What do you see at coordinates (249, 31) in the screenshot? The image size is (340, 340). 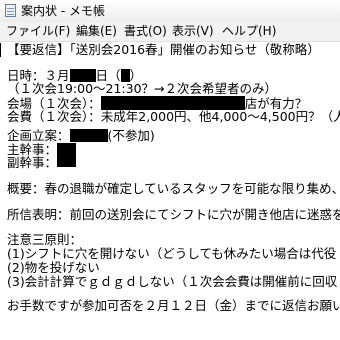 I see `menu-help: ヘルプ(H)` at bounding box center [249, 31].